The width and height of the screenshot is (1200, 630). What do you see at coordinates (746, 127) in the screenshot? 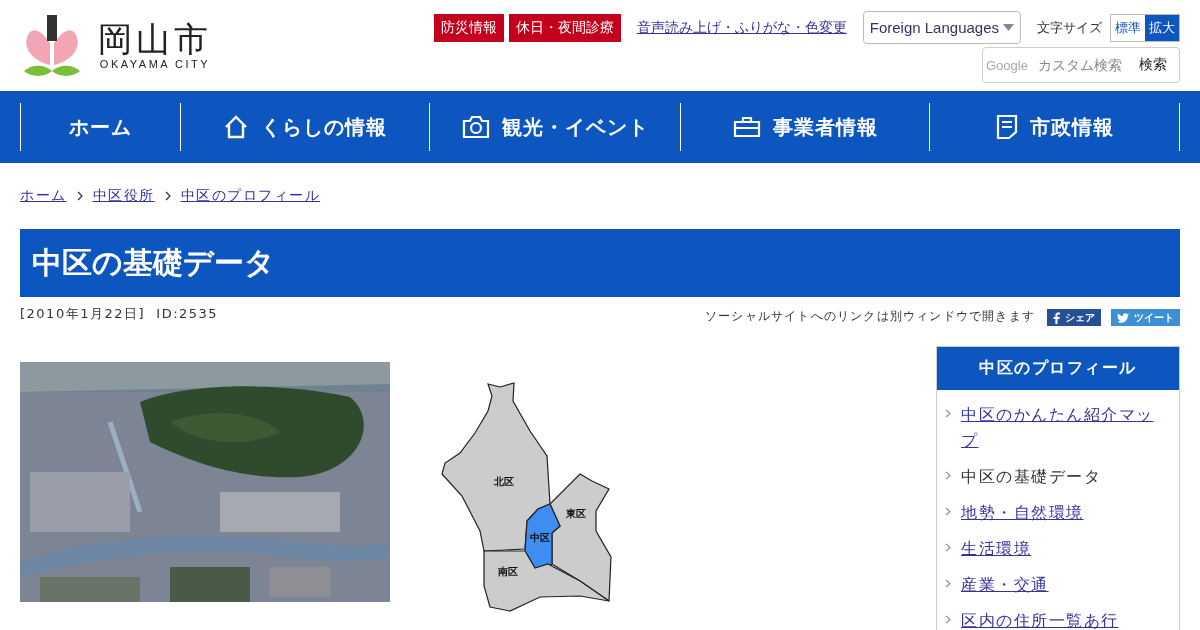
I see `briefcase-icon` at bounding box center [746, 127].